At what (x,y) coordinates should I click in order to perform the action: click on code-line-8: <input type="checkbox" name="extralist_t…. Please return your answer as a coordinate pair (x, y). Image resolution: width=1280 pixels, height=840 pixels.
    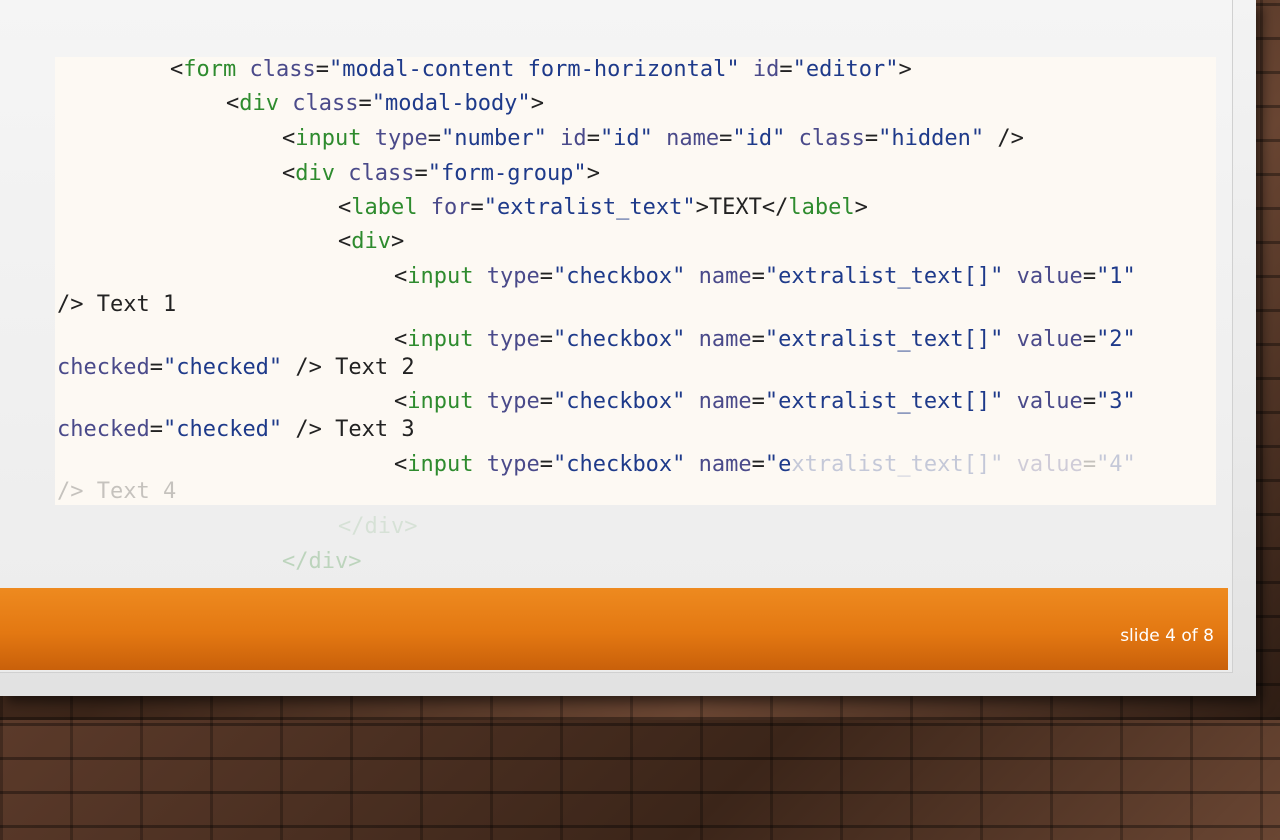
    Looking at the image, I should click on (765, 339).